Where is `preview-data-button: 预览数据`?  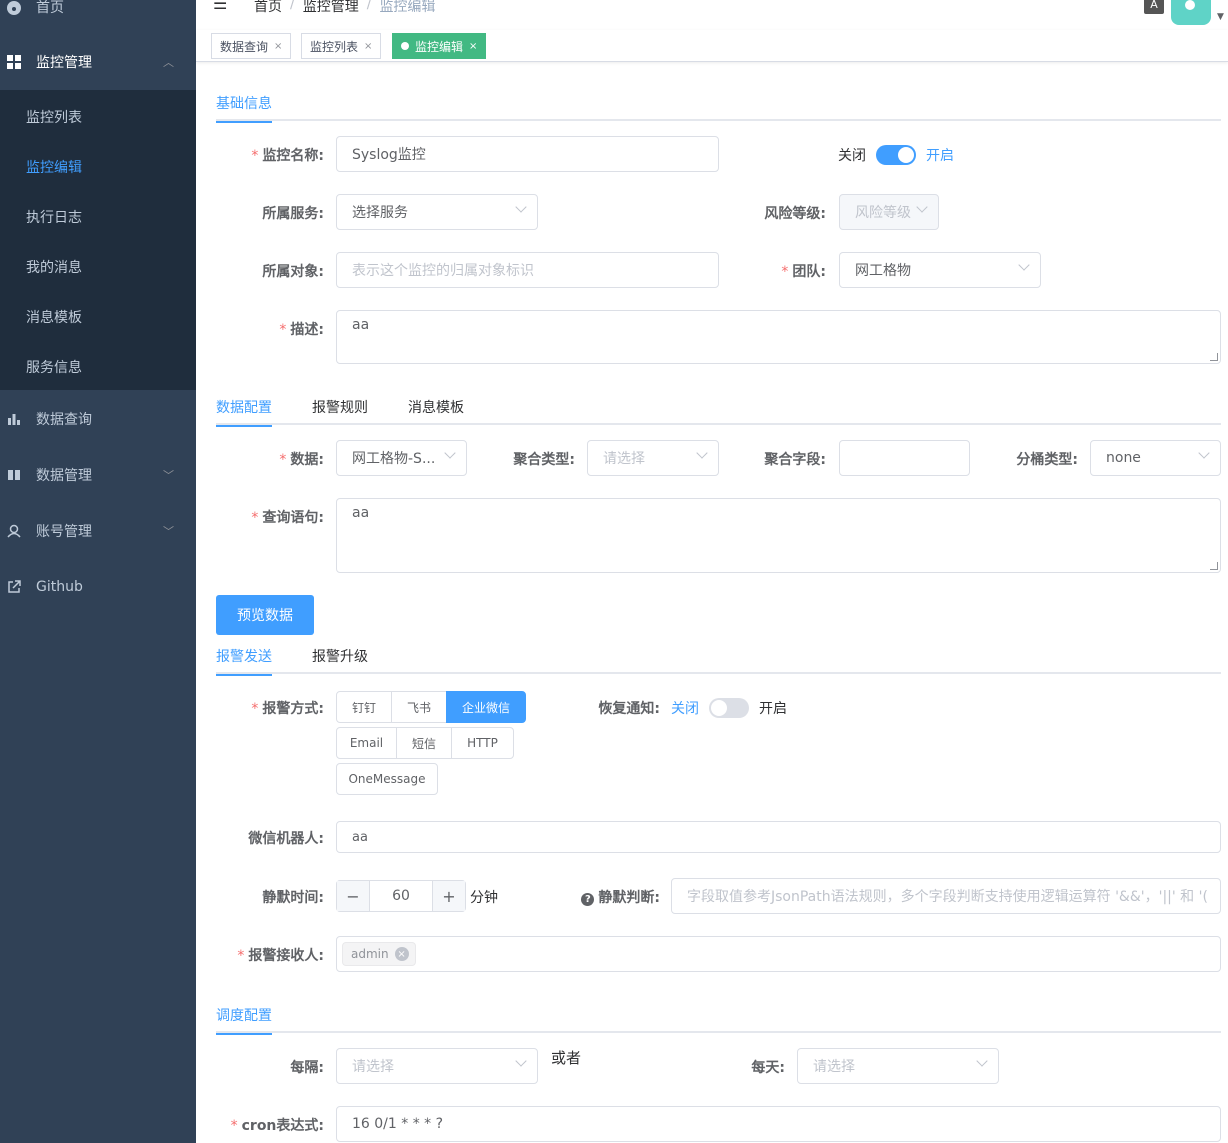
preview-data-button: 预览数据 is located at coordinates (265, 615).